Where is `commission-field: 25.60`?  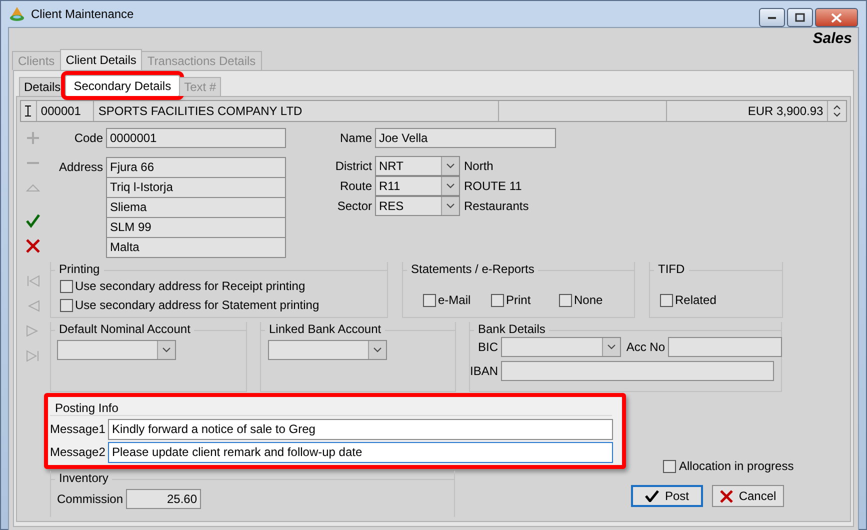
commission-field: 25.60 is located at coordinates (163, 499).